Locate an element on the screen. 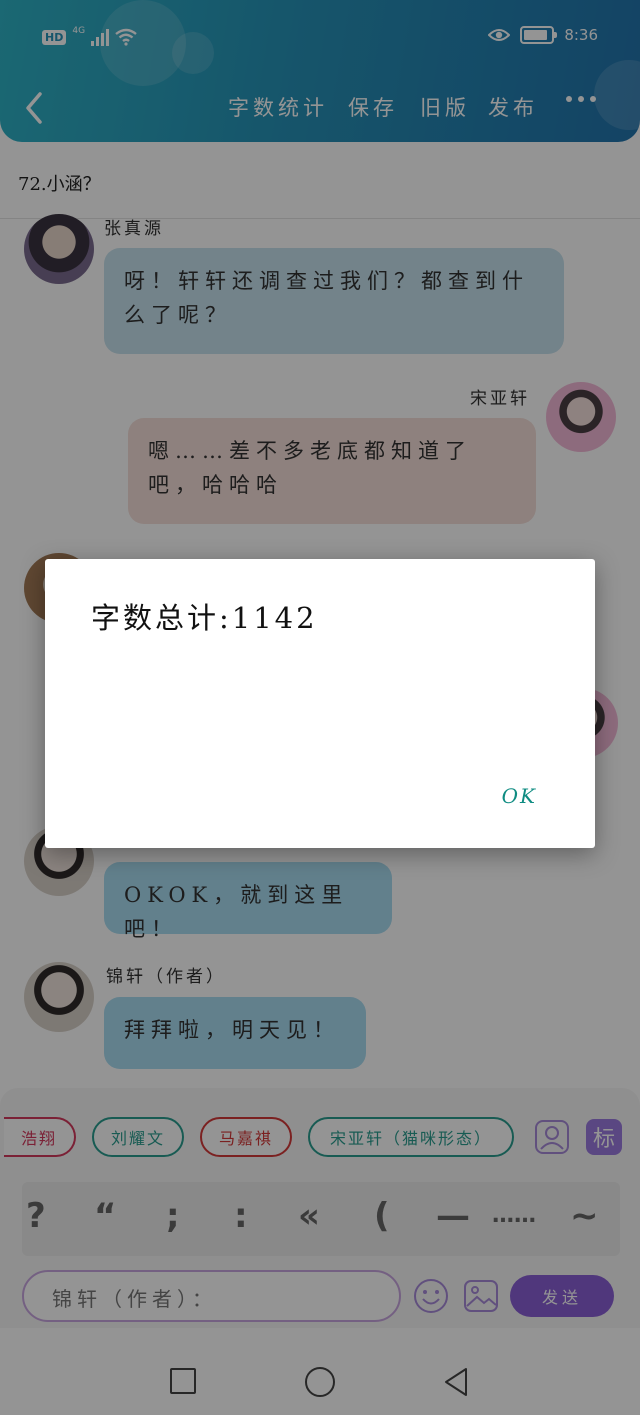  dialog-message: 字数总计:1142 is located at coordinates (204, 618).